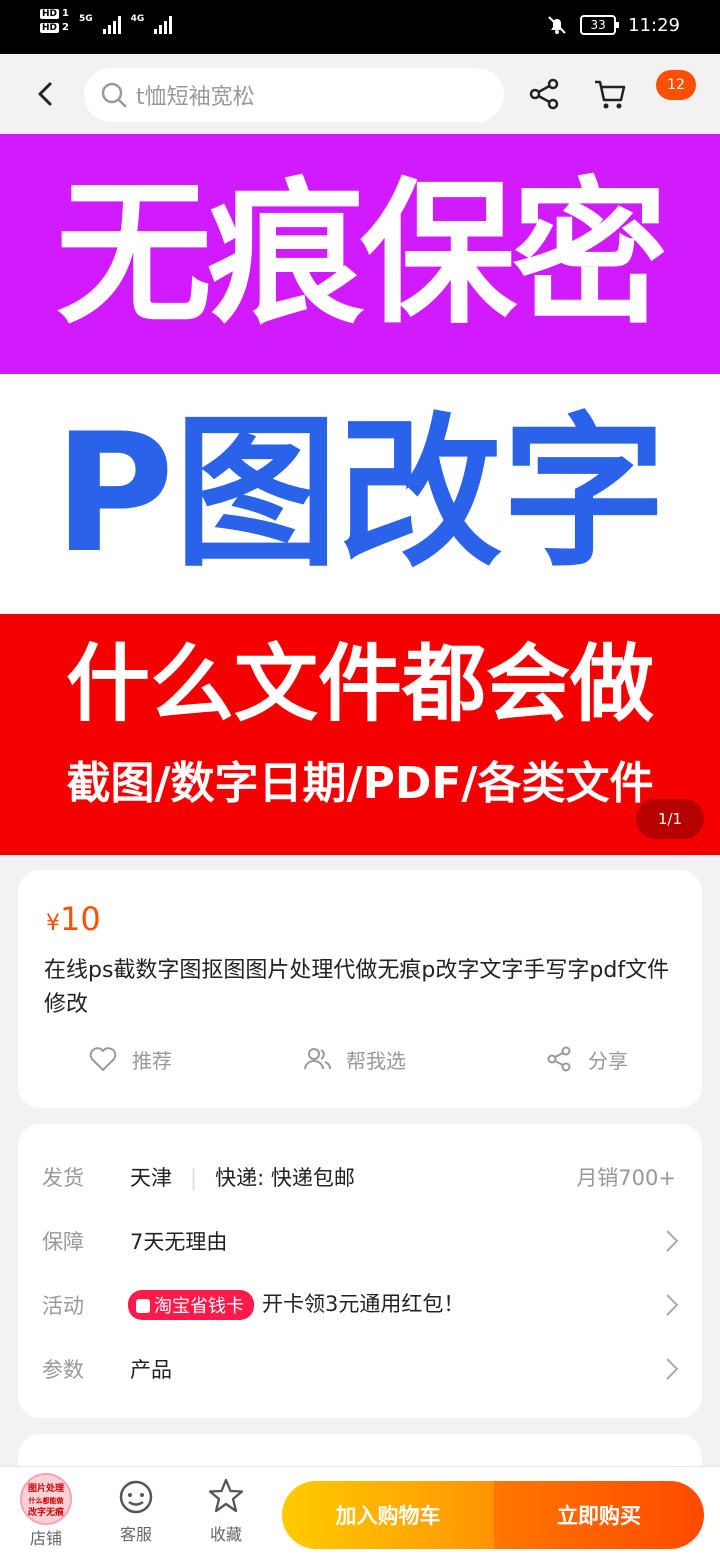  Describe the element at coordinates (670, 819) in the screenshot. I see `image-pager: 1/1` at that location.